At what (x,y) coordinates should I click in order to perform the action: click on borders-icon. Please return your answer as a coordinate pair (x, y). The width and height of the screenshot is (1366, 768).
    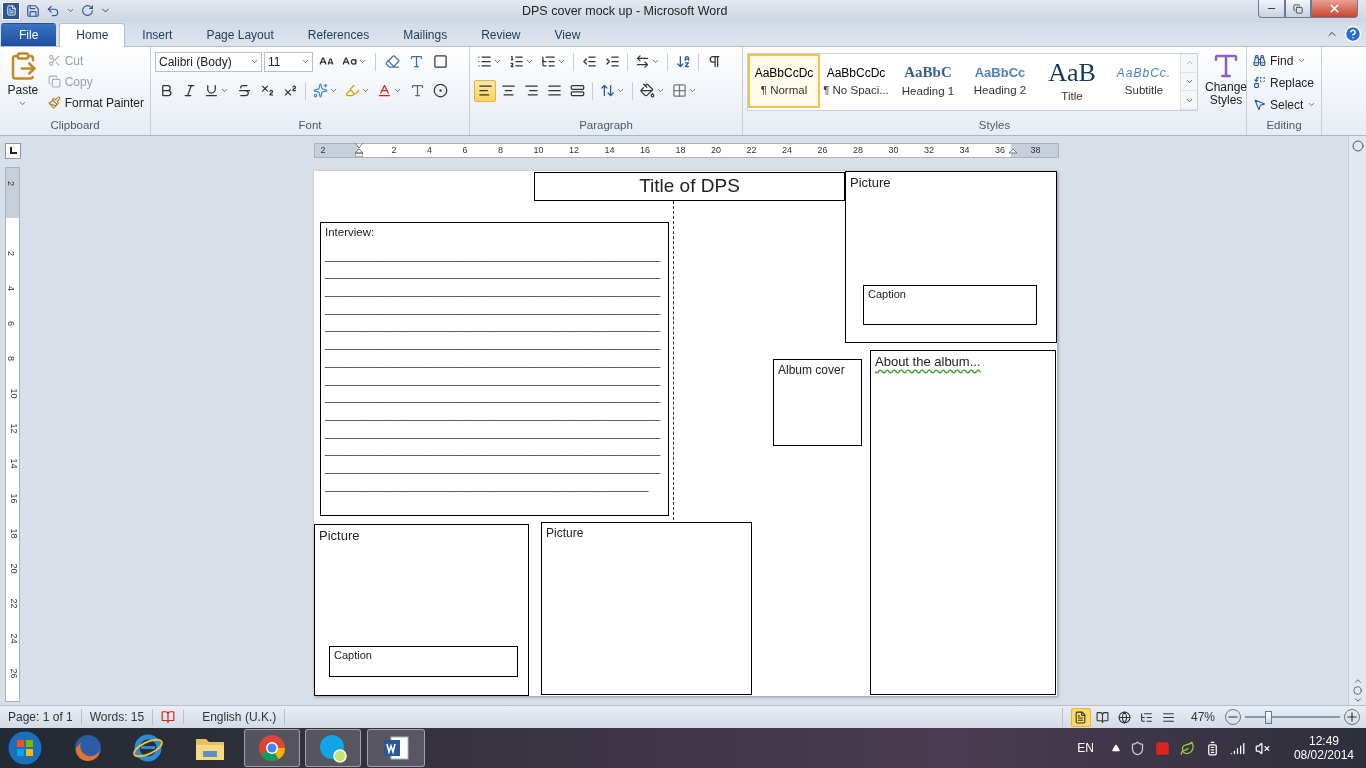
    Looking at the image, I should click on (679, 91).